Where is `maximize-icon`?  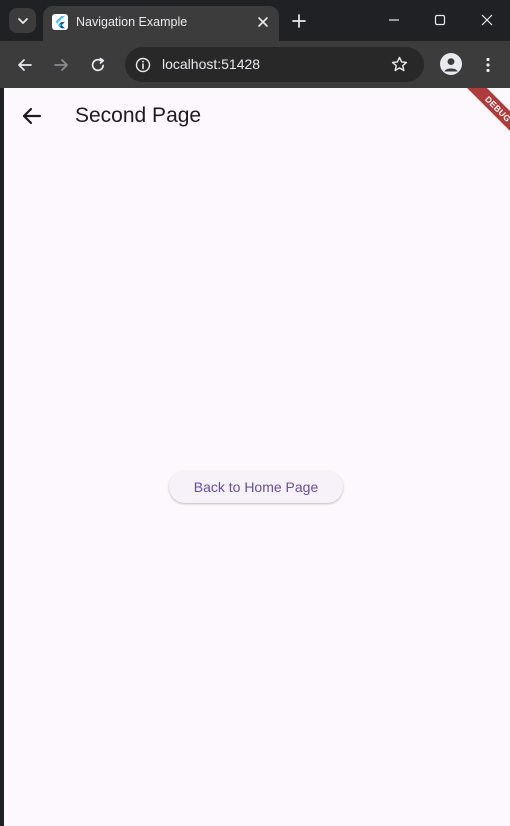
maximize-icon is located at coordinates (440, 20).